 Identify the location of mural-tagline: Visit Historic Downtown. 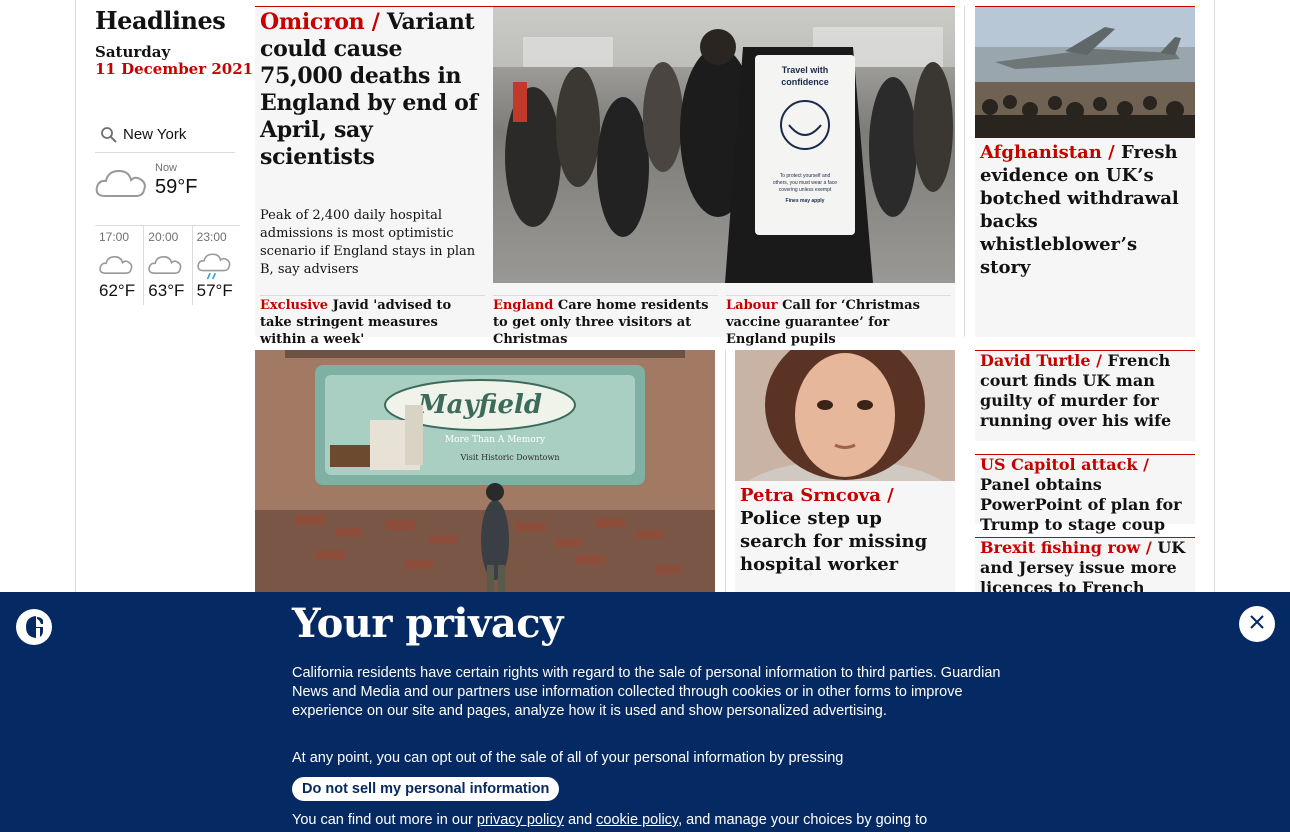
(510, 457).